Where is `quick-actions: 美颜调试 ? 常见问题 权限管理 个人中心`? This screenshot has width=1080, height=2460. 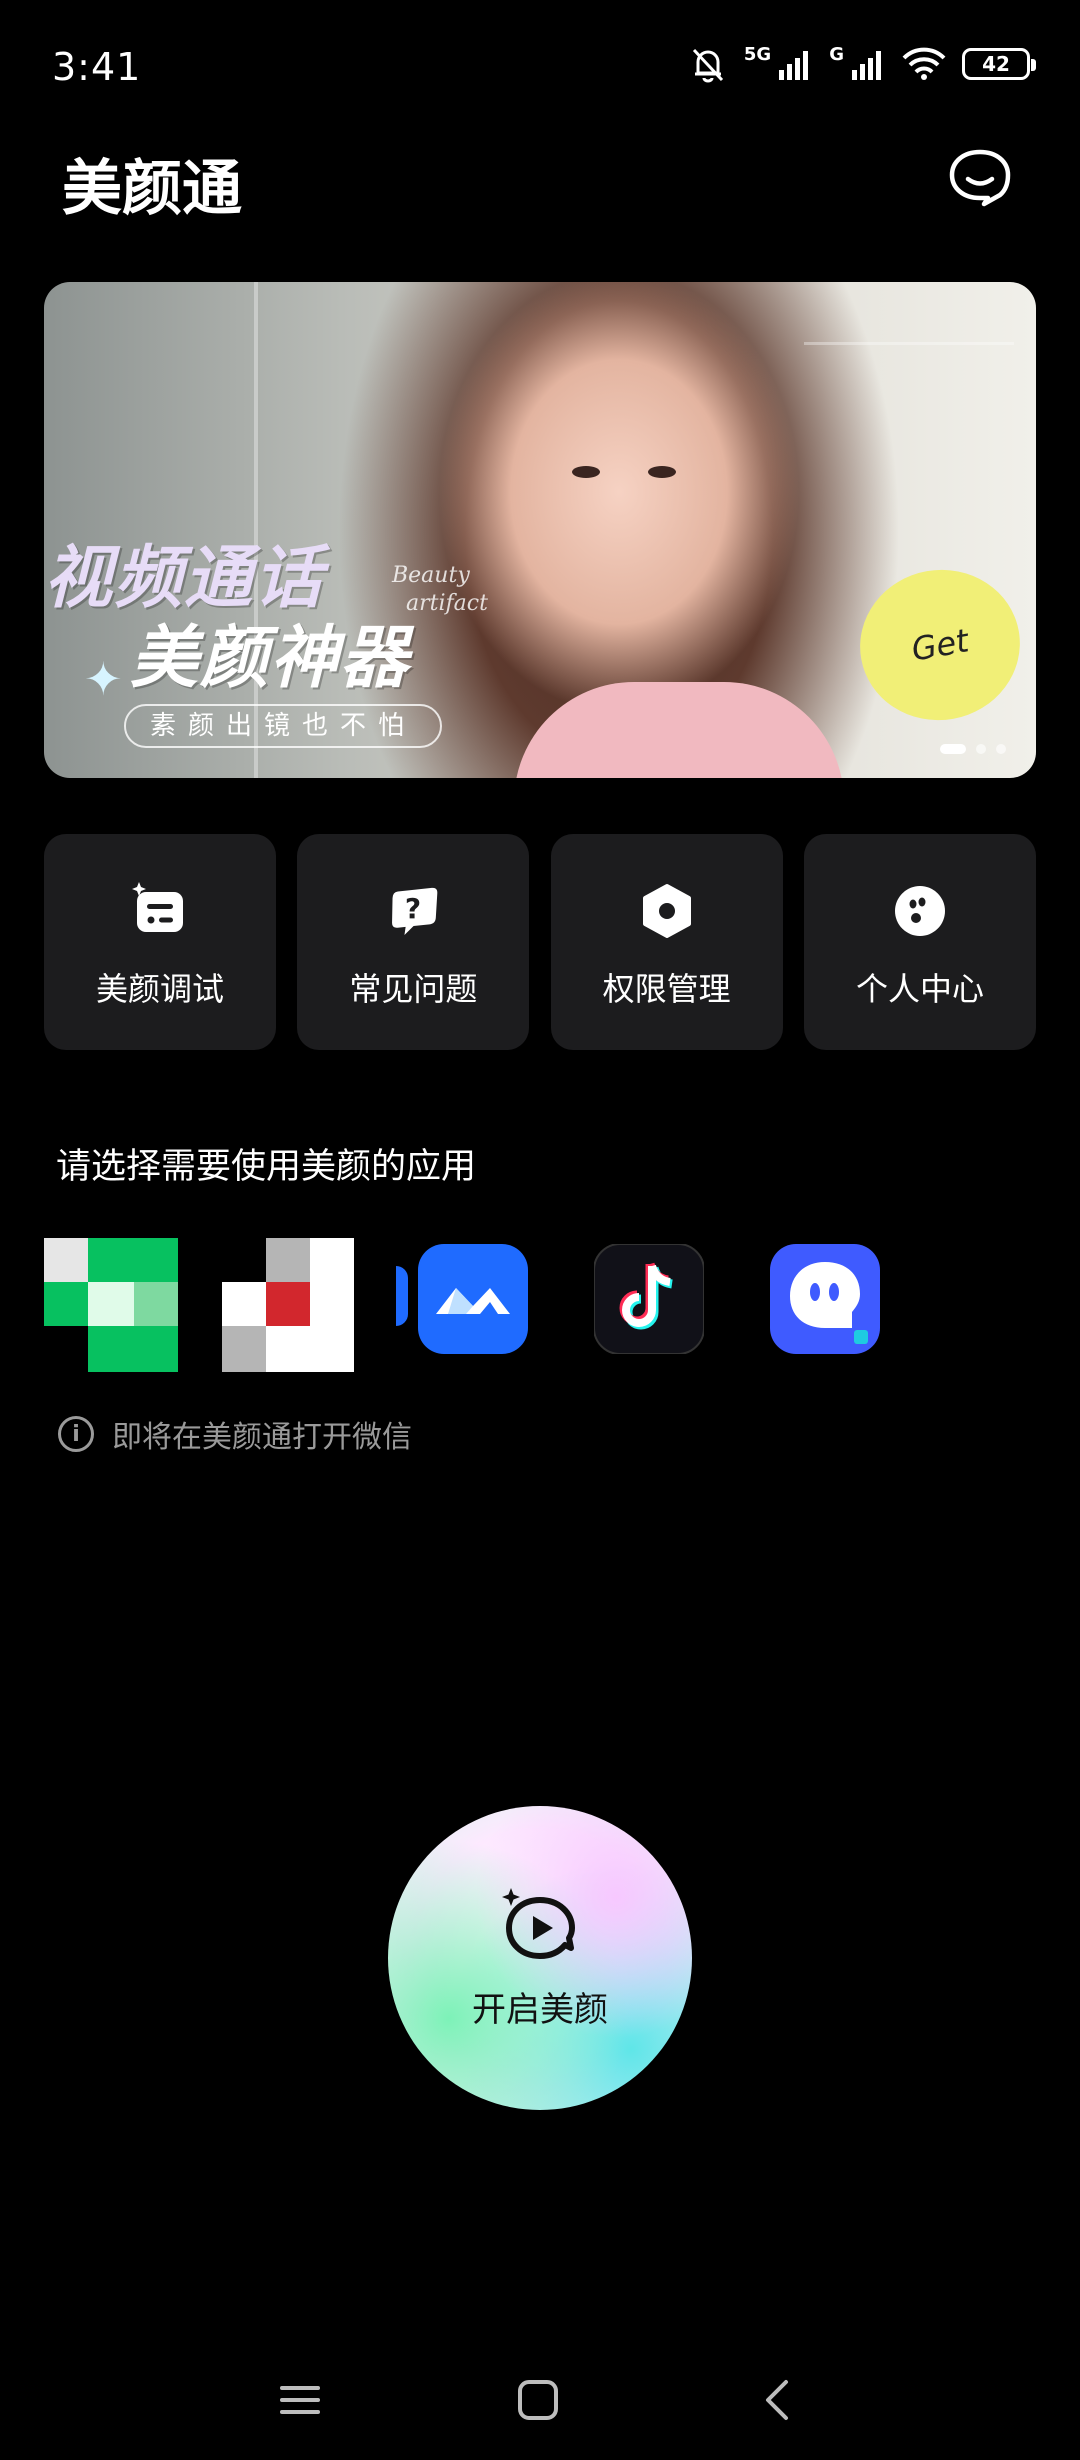 quick-actions: 美颜调试 ? 常见问题 权限管理 个人中心 is located at coordinates (540, 942).